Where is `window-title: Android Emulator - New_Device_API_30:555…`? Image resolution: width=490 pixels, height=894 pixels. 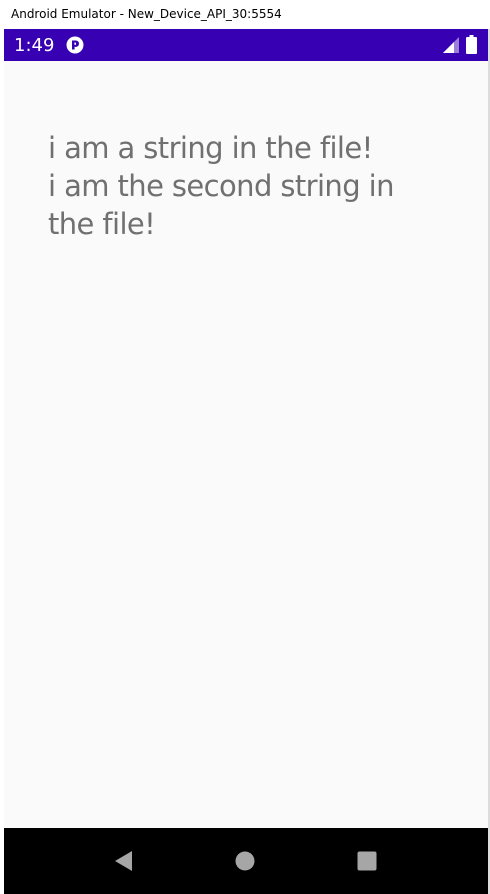
window-title: Android Emulator - New_Device_API_30:555… is located at coordinates (245, 14).